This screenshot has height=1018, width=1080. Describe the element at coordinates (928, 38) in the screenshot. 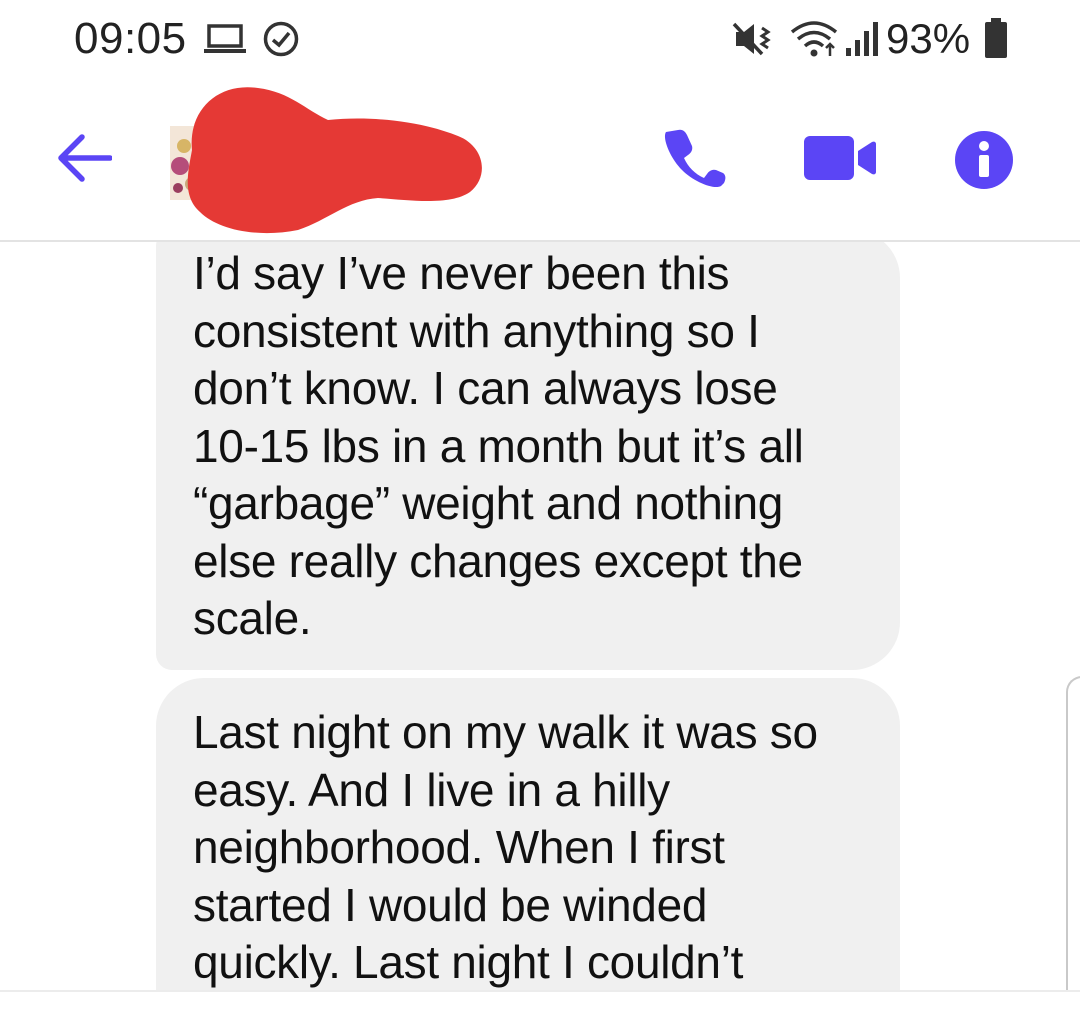

I see `battery-percentage: 93%` at that location.